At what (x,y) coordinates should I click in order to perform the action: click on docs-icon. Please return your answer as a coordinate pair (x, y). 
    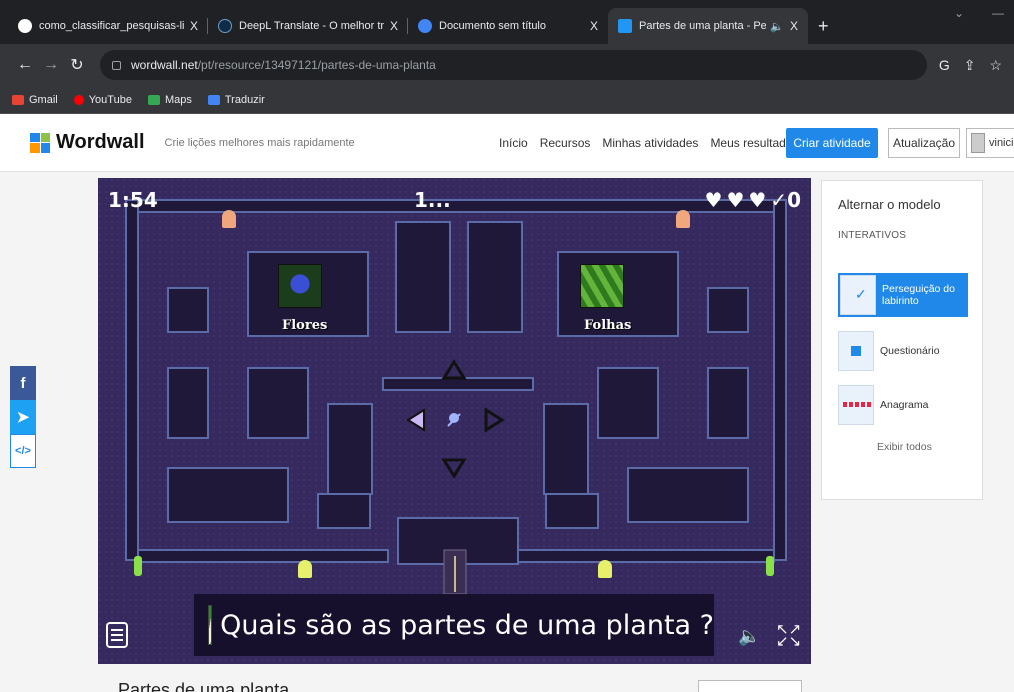
    Looking at the image, I should click on (425, 26).